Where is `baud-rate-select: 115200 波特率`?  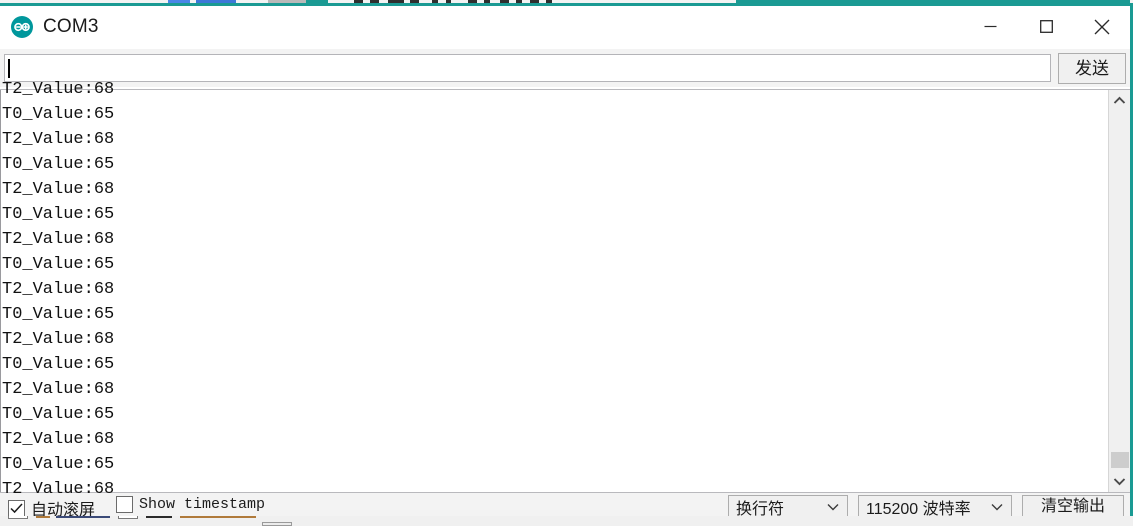
baud-rate-select: 115200 波特率 is located at coordinates (935, 505).